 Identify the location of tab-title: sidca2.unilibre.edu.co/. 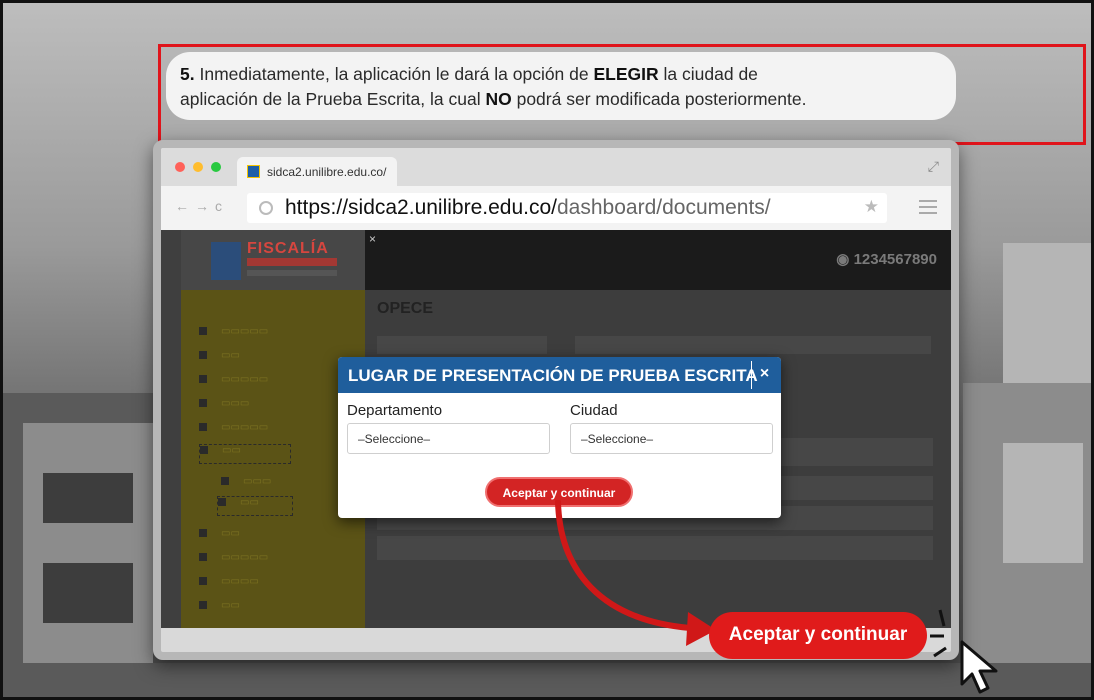
(327, 172).